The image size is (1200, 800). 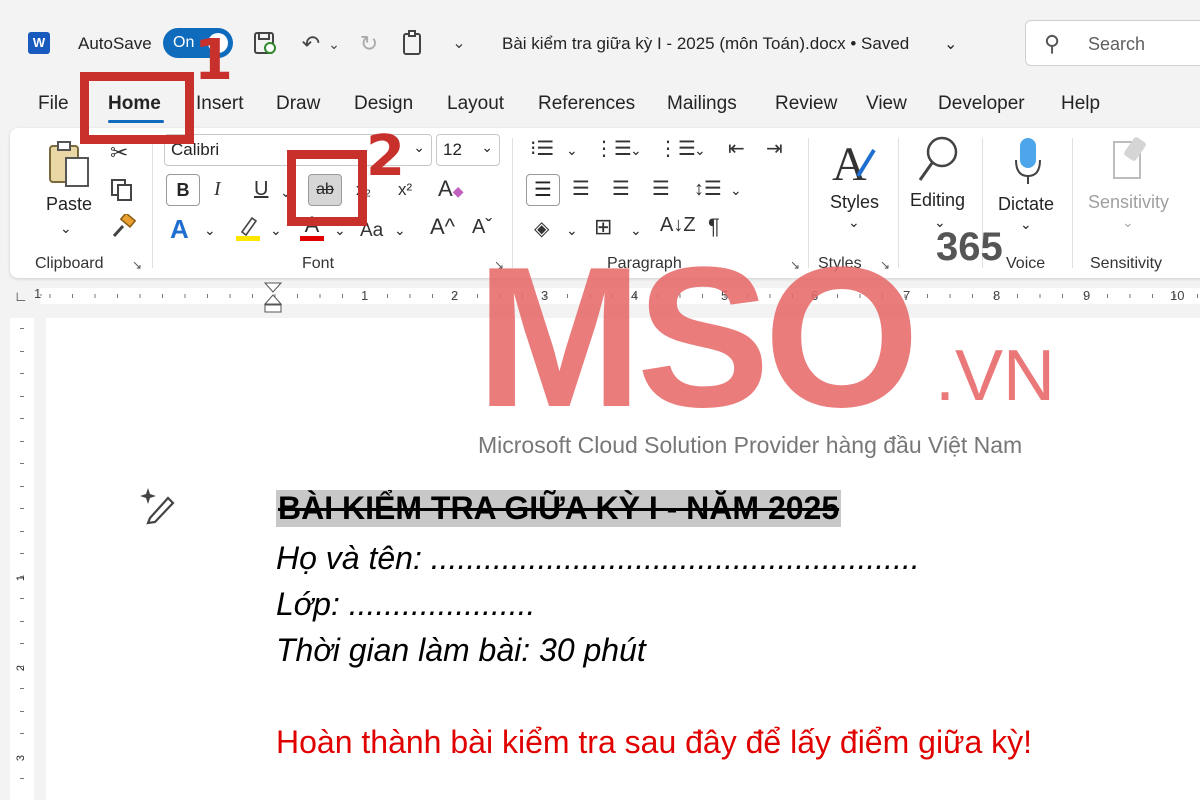 I want to click on tab-references: References, so click(x=586, y=104).